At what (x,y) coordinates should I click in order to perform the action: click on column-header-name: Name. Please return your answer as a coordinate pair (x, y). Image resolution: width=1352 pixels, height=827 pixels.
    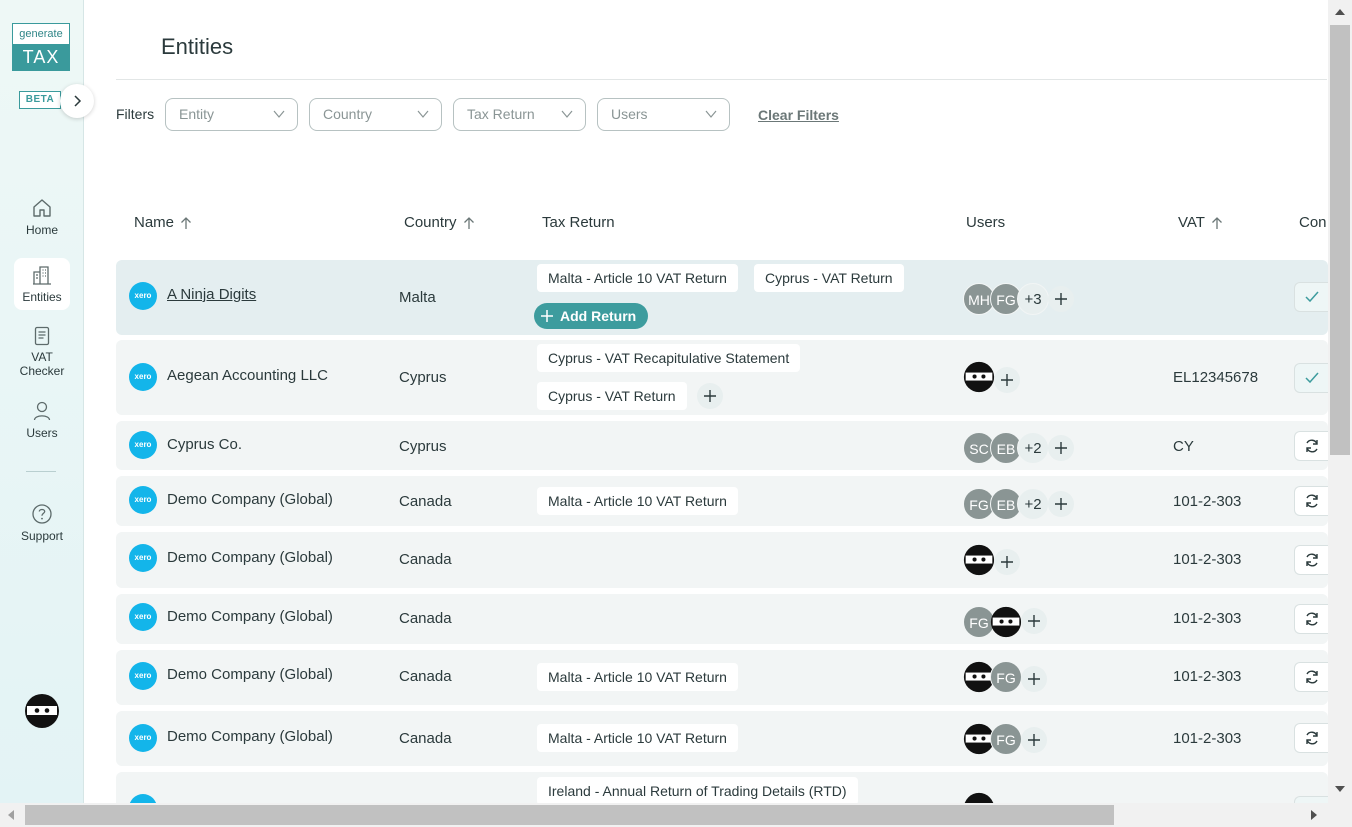
    Looking at the image, I should click on (163, 222).